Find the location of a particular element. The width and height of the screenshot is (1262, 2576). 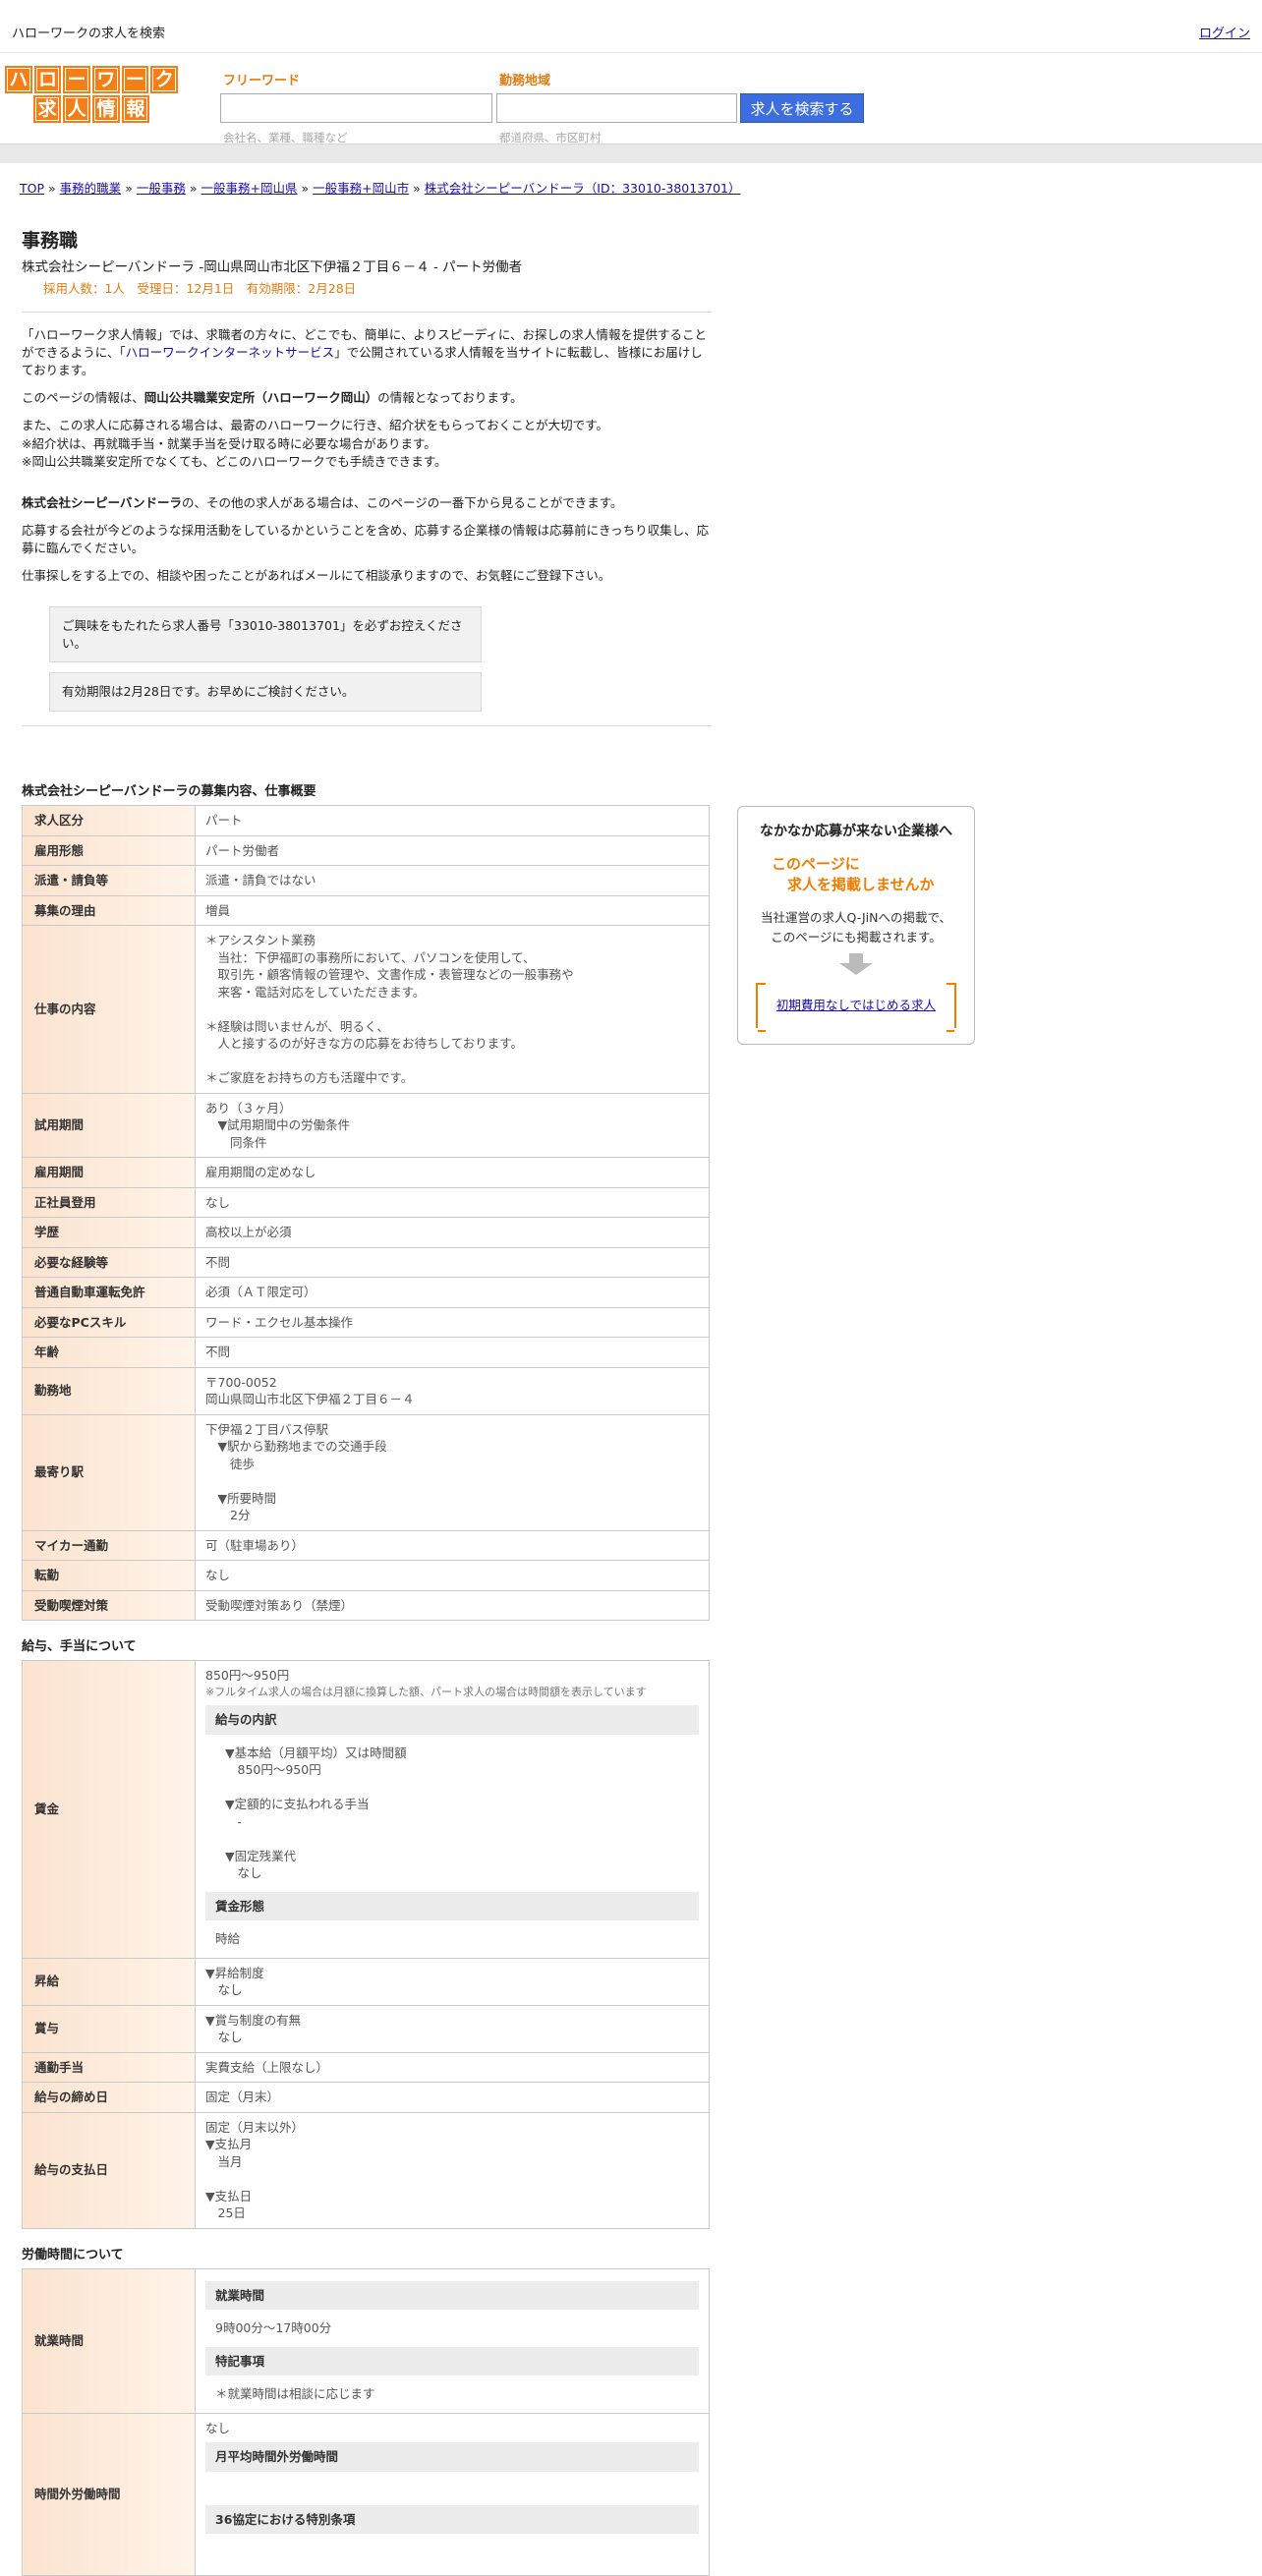

breadcrumb-link-current: 株式会社シーピーバンドーラ（ID：33010-38013701） is located at coordinates (583, 188).